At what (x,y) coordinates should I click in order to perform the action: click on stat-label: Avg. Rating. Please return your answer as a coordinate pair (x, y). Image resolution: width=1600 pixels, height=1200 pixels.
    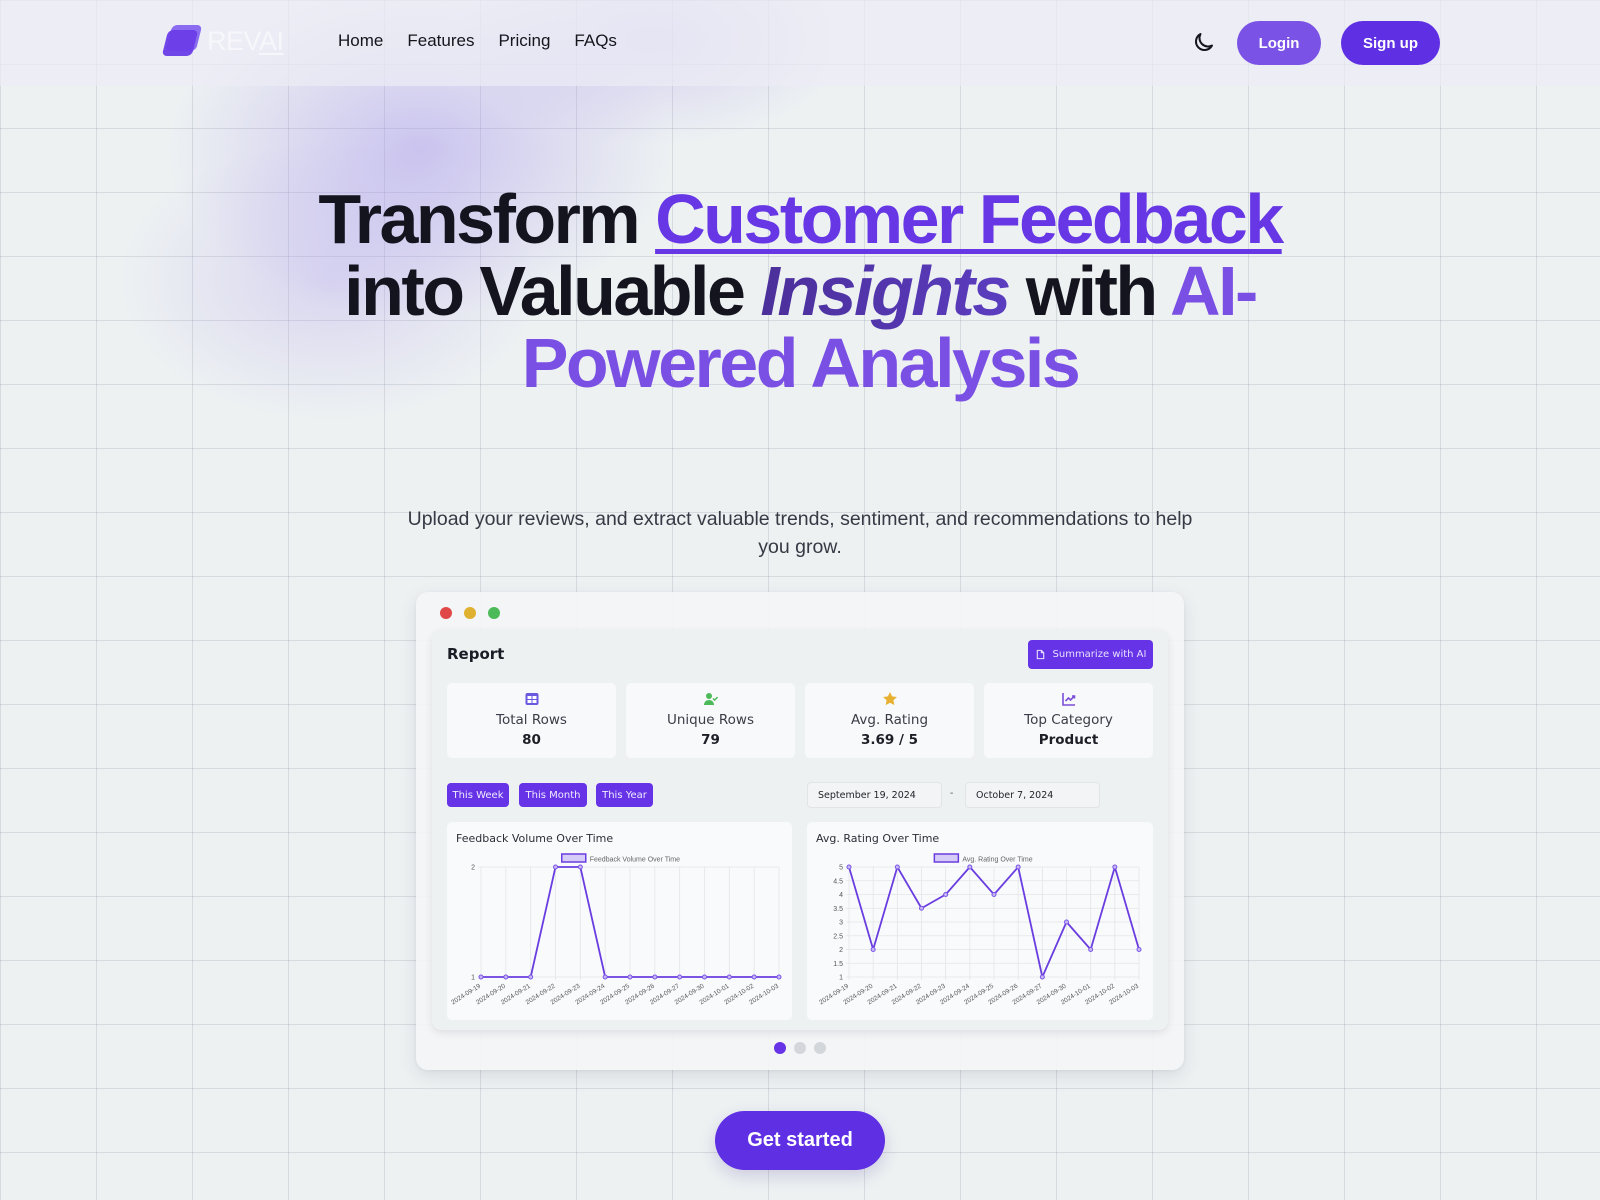
    Looking at the image, I should click on (889, 720).